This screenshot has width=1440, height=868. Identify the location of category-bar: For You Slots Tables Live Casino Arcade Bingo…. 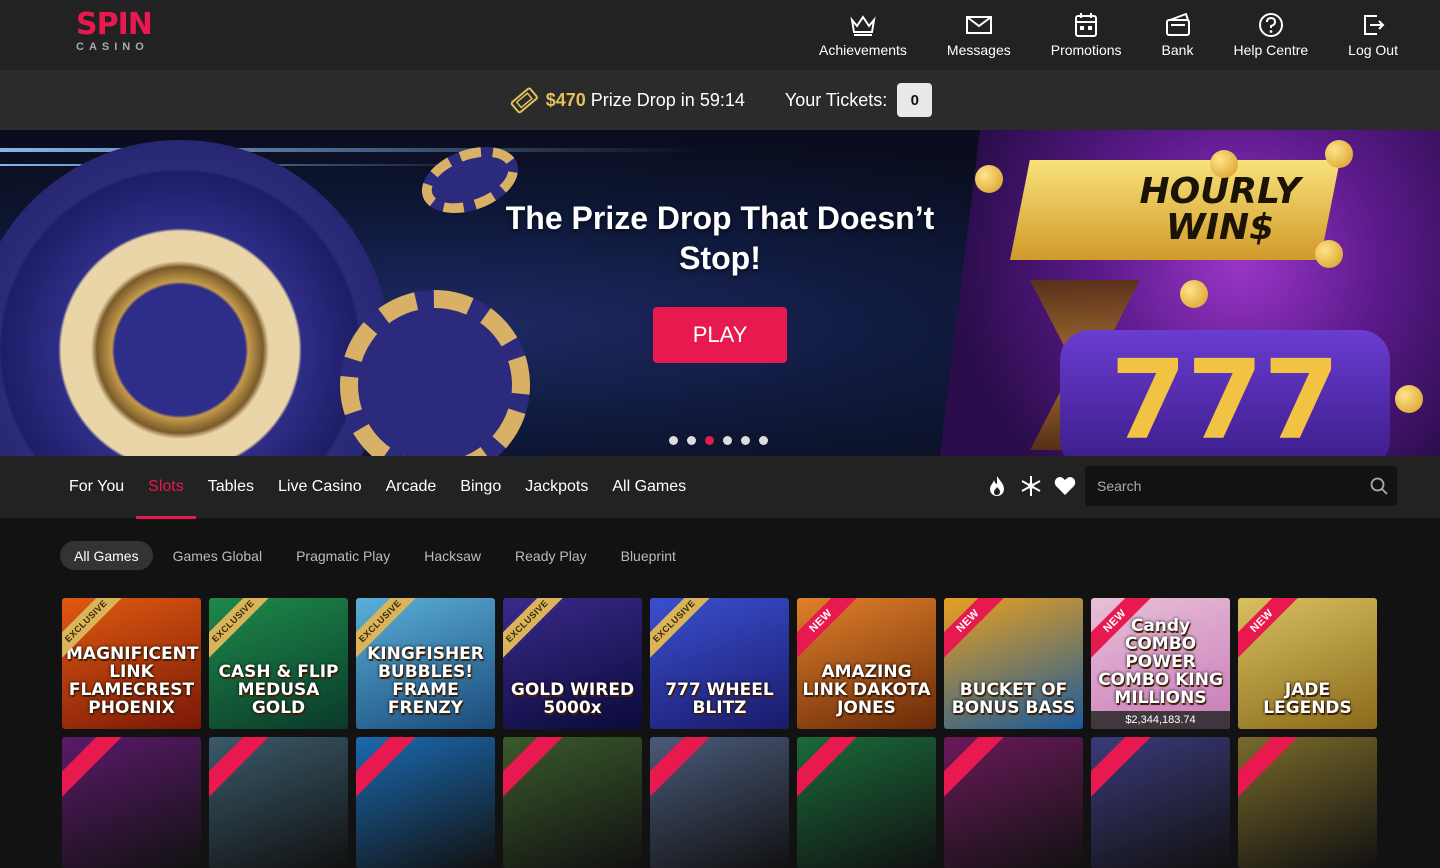
(720, 487).